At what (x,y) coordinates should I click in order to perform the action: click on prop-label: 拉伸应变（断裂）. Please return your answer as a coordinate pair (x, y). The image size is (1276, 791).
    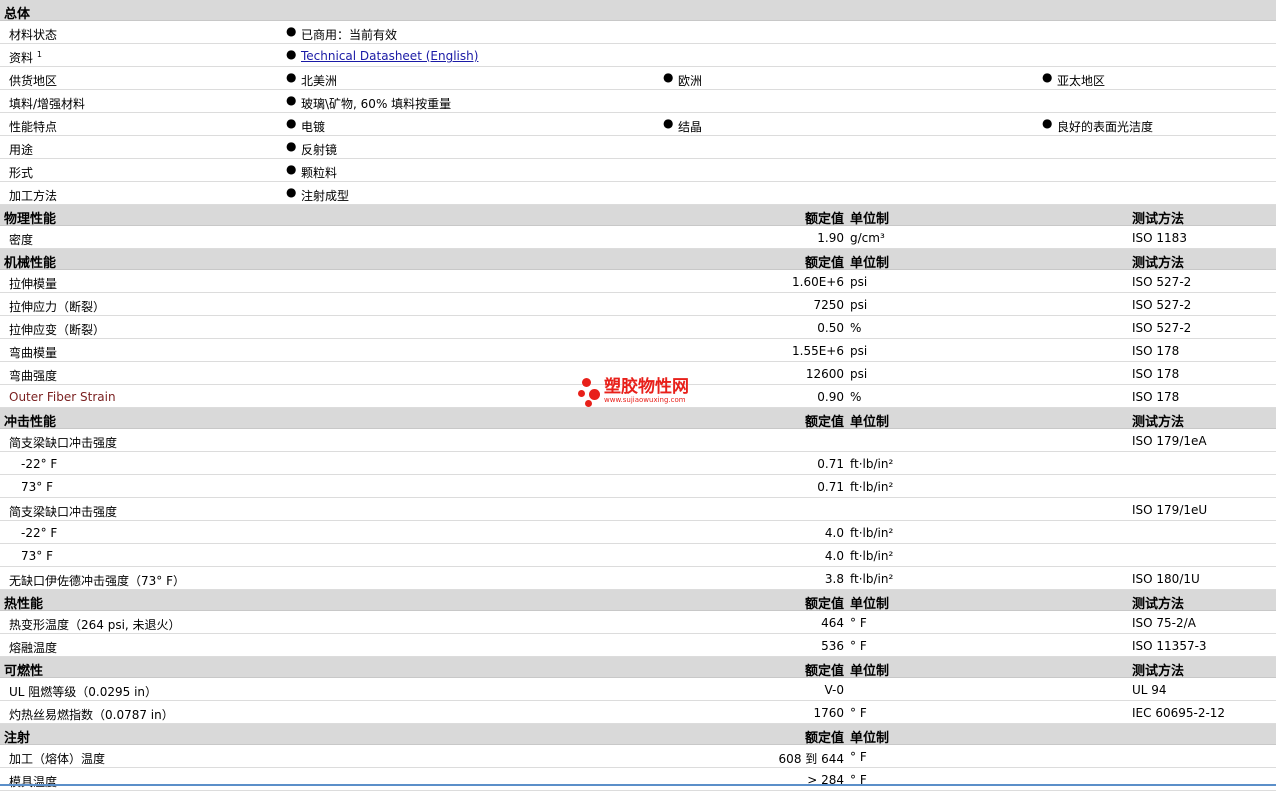
    Looking at the image, I should click on (57, 330).